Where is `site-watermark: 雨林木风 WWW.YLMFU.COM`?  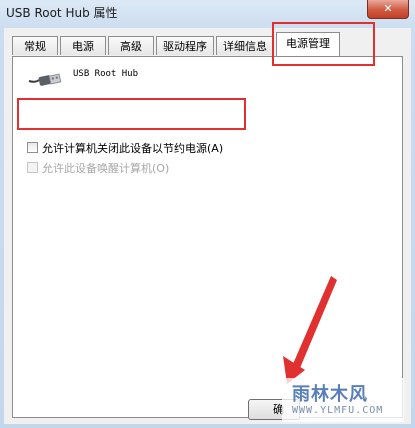 site-watermark: 雨林木风 WWW.YLMFU.COM is located at coordinates (343, 400).